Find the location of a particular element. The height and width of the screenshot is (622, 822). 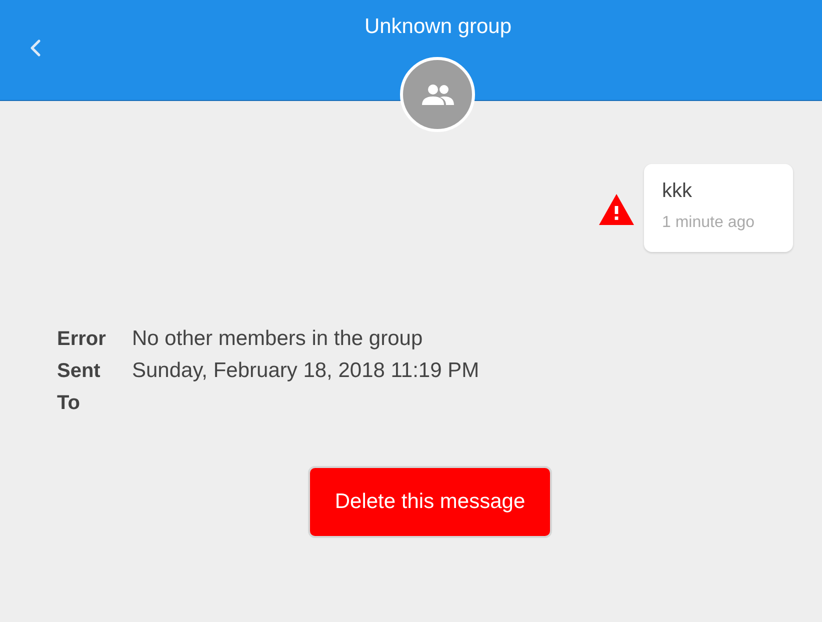

header-title: Unknown group is located at coordinates (438, 27).